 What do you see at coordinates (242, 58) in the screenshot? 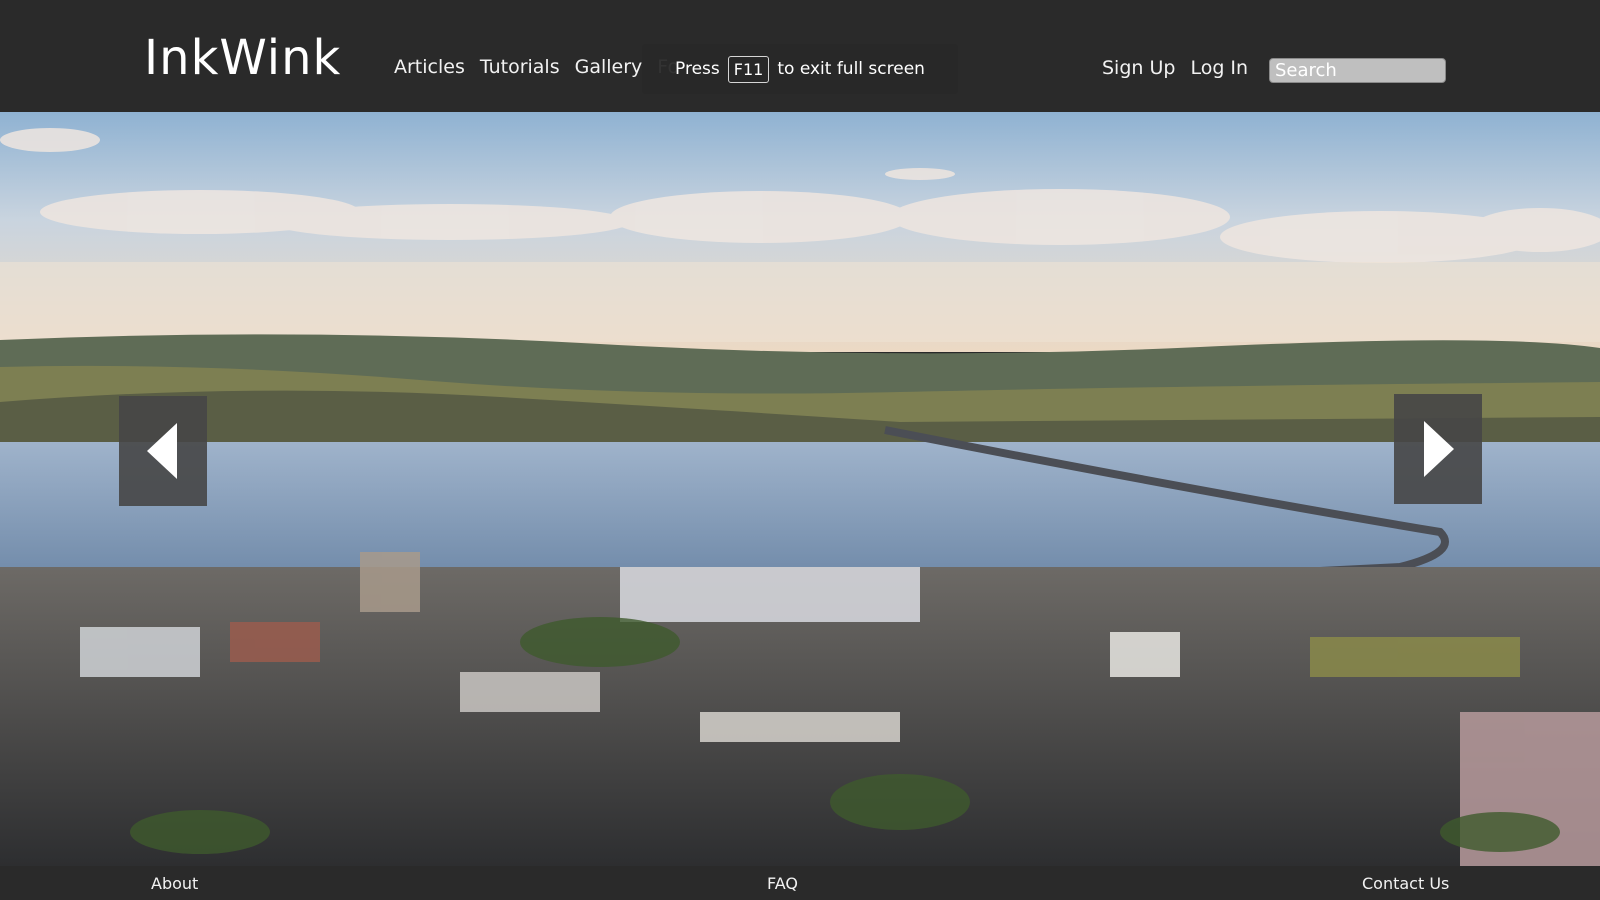
I see `site-logo: InkWink` at bounding box center [242, 58].